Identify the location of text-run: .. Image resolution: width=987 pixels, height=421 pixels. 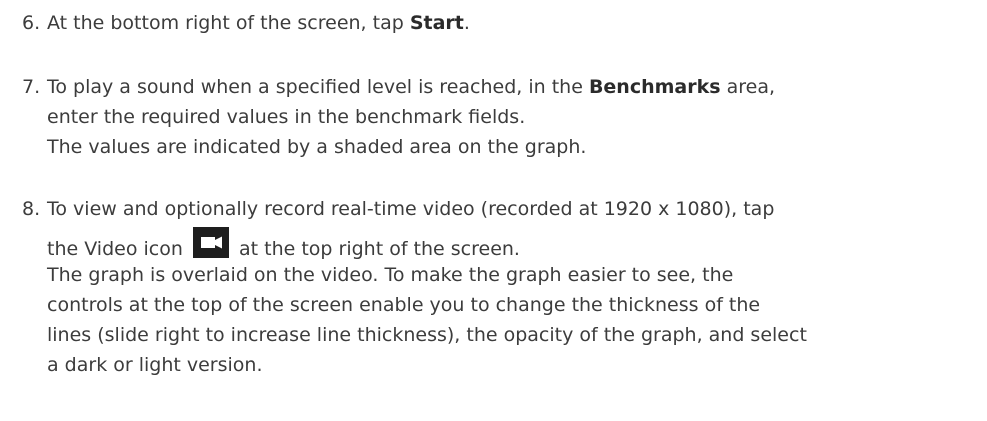
(466, 23).